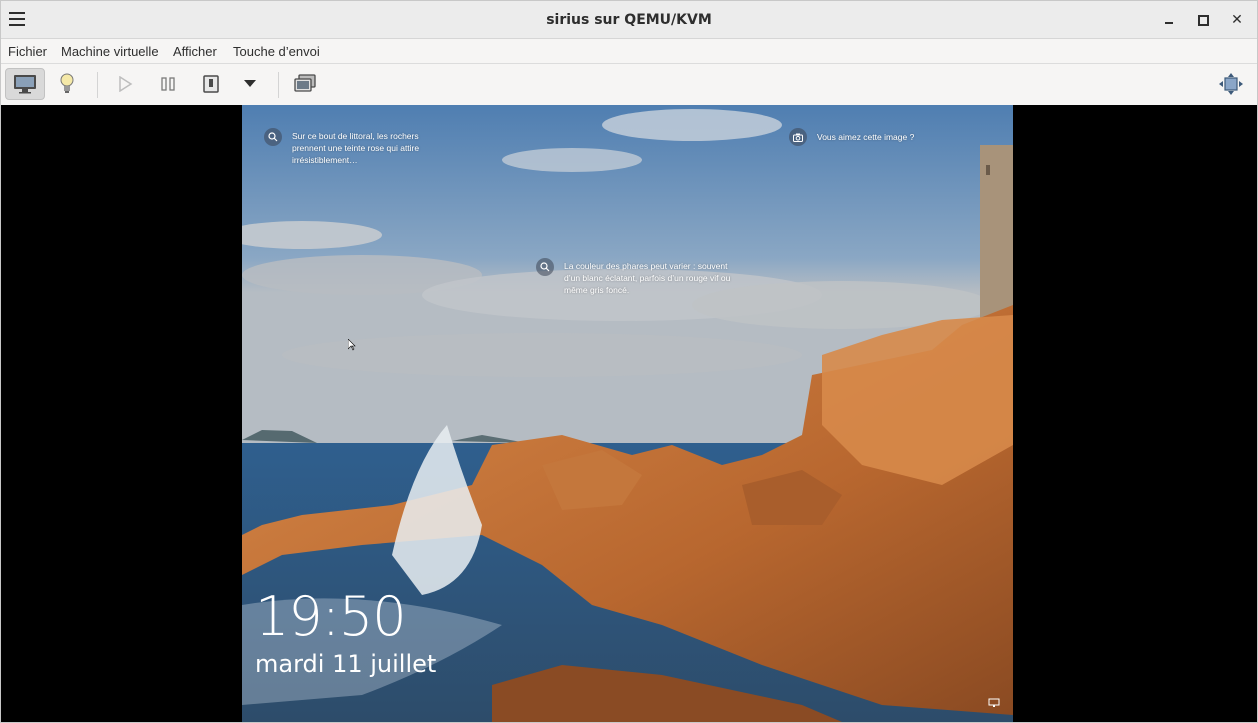 This screenshot has height=723, width=1258. What do you see at coordinates (110, 51) in the screenshot?
I see `menu-machine-virtuelle: Machine virtuelle` at bounding box center [110, 51].